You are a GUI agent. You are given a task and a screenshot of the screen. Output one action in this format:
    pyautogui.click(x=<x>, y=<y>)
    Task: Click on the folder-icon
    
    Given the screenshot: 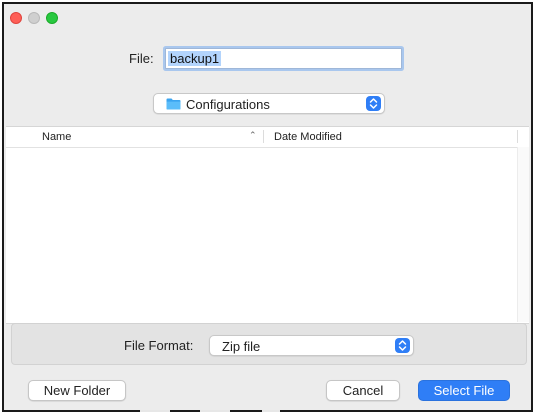 What is the action you would take?
    pyautogui.click(x=173, y=104)
    